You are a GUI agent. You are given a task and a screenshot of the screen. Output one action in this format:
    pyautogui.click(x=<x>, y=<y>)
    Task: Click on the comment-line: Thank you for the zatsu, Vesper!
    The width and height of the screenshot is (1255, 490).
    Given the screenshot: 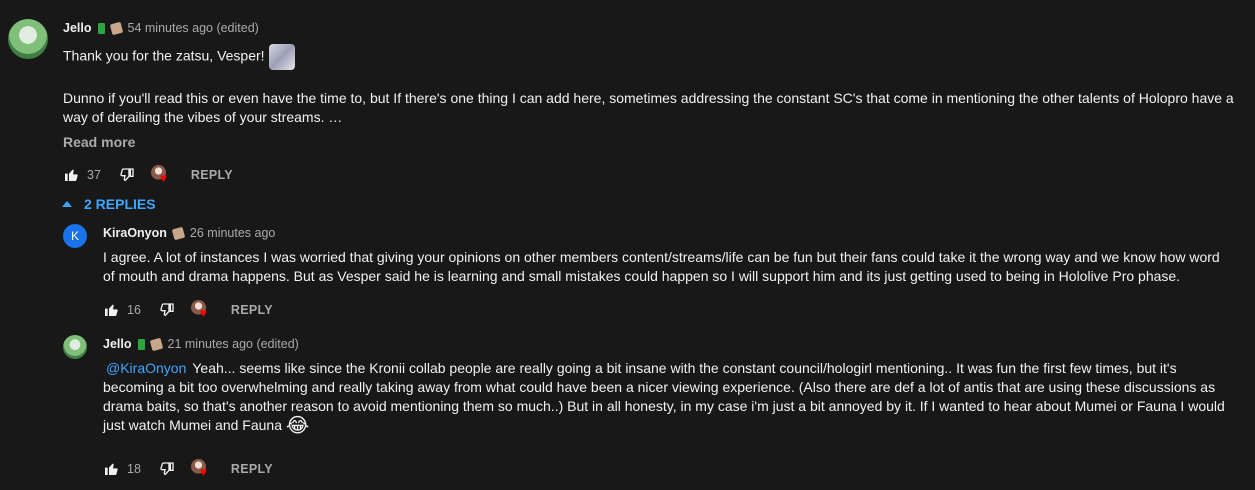 What is the action you would take?
    pyautogui.click(x=164, y=55)
    